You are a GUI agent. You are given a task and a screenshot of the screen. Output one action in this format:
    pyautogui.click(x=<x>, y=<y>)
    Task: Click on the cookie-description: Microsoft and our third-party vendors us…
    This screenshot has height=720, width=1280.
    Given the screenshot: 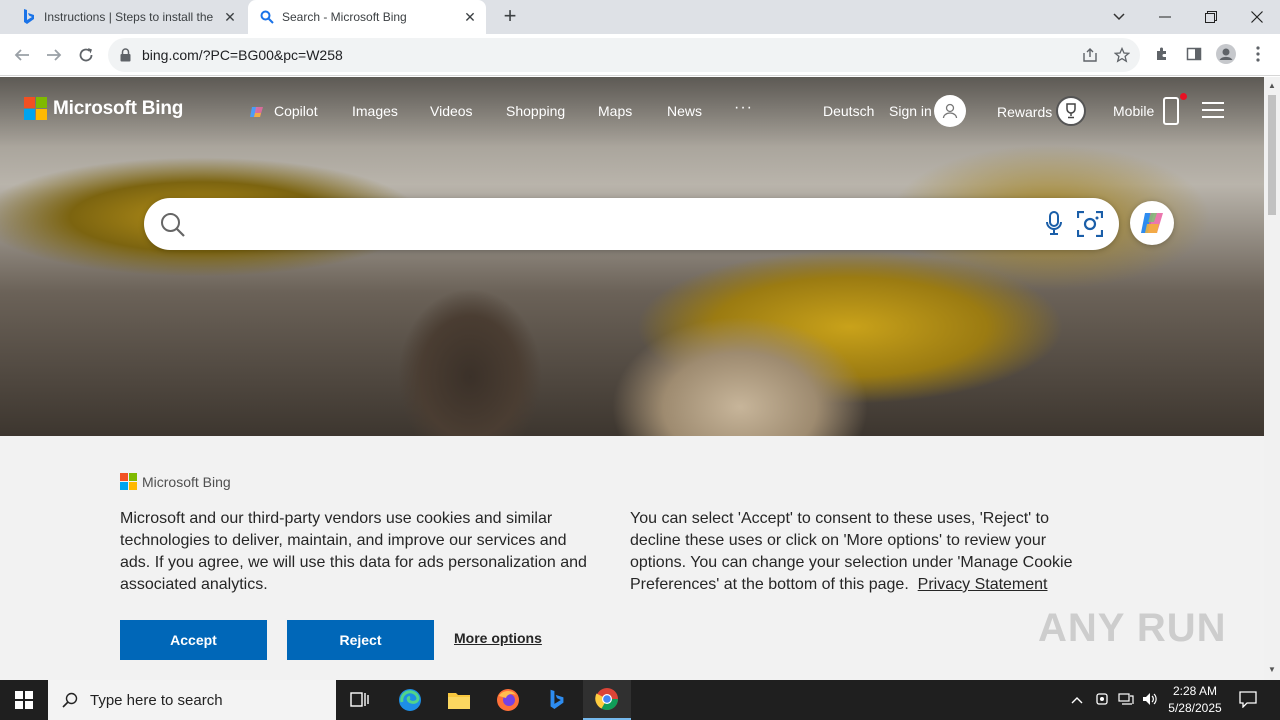 What is the action you would take?
    pyautogui.click(x=353, y=551)
    